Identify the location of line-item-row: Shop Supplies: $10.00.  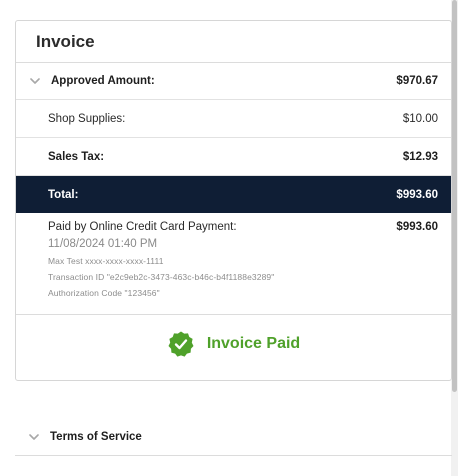
(233, 119).